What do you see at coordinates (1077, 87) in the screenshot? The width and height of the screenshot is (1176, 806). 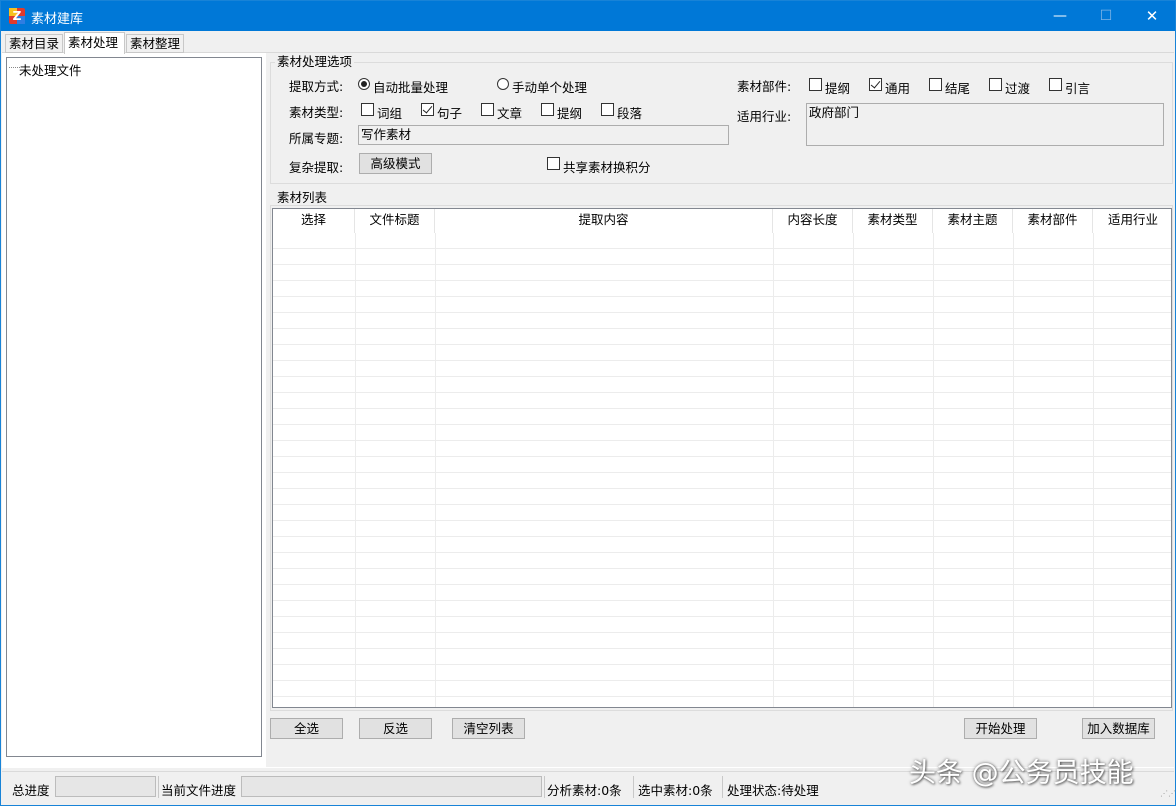 I see `checkbox-part-intro-label: 引言` at bounding box center [1077, 87].